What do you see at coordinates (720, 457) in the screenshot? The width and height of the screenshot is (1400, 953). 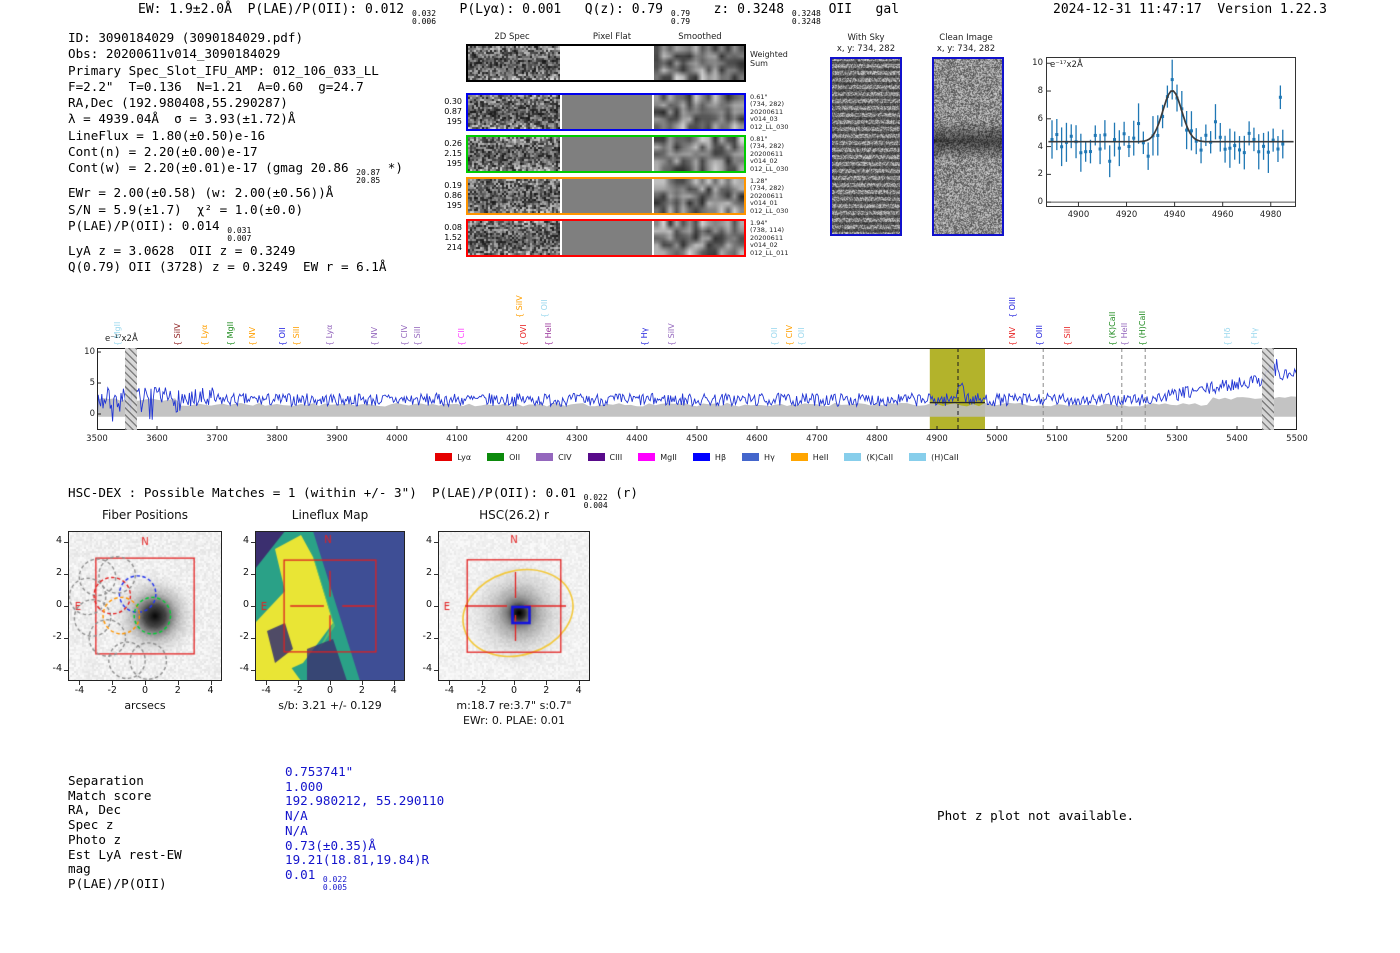 I see `legend-label: Hβ` at bounding box center [720, 457].